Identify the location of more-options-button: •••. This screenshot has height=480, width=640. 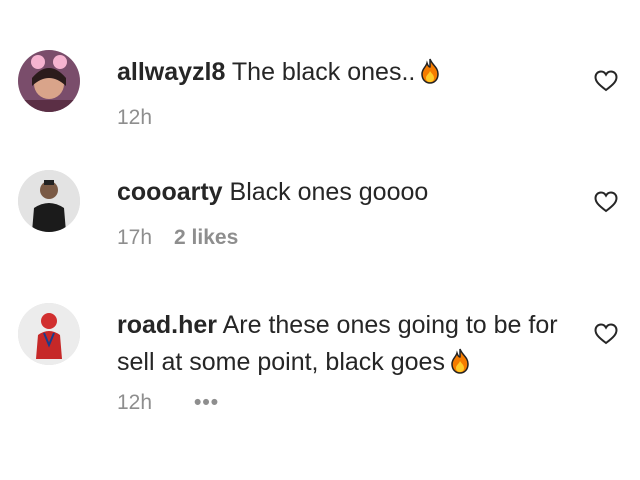
(206, 403).